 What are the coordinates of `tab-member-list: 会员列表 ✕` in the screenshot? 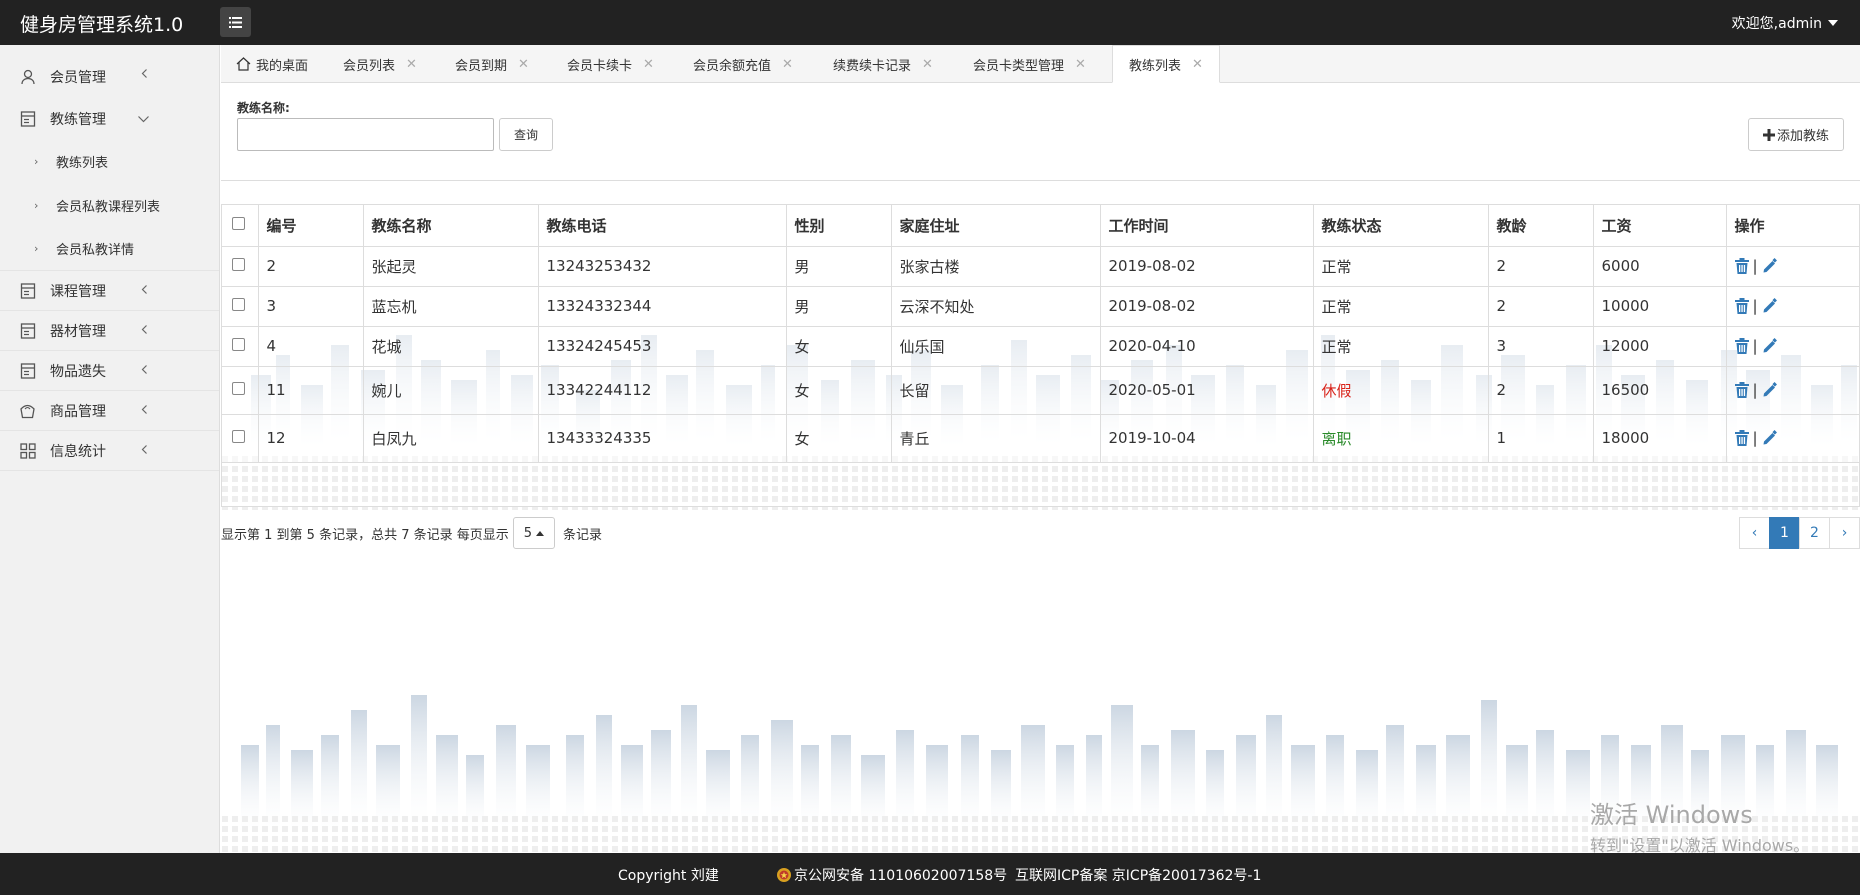 It's located at (380, 64).